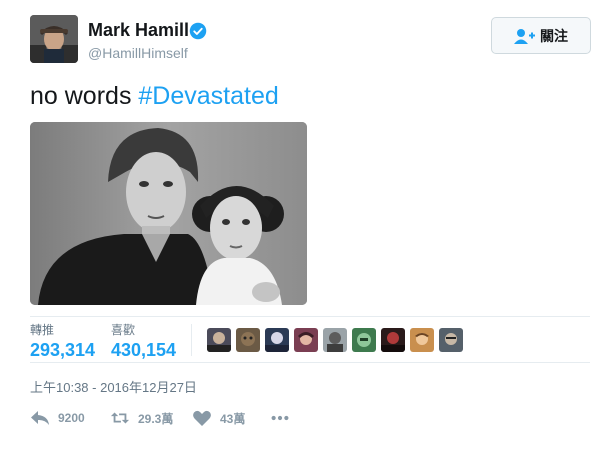 Image resolution: width=615 pixels, height=450 pixels. What do you see at coordinates (113, 386) in the screenshot?
I see `tweet-timestamp: 上午10:38 - 2016年12月27日` at bounding box center [113, 386].